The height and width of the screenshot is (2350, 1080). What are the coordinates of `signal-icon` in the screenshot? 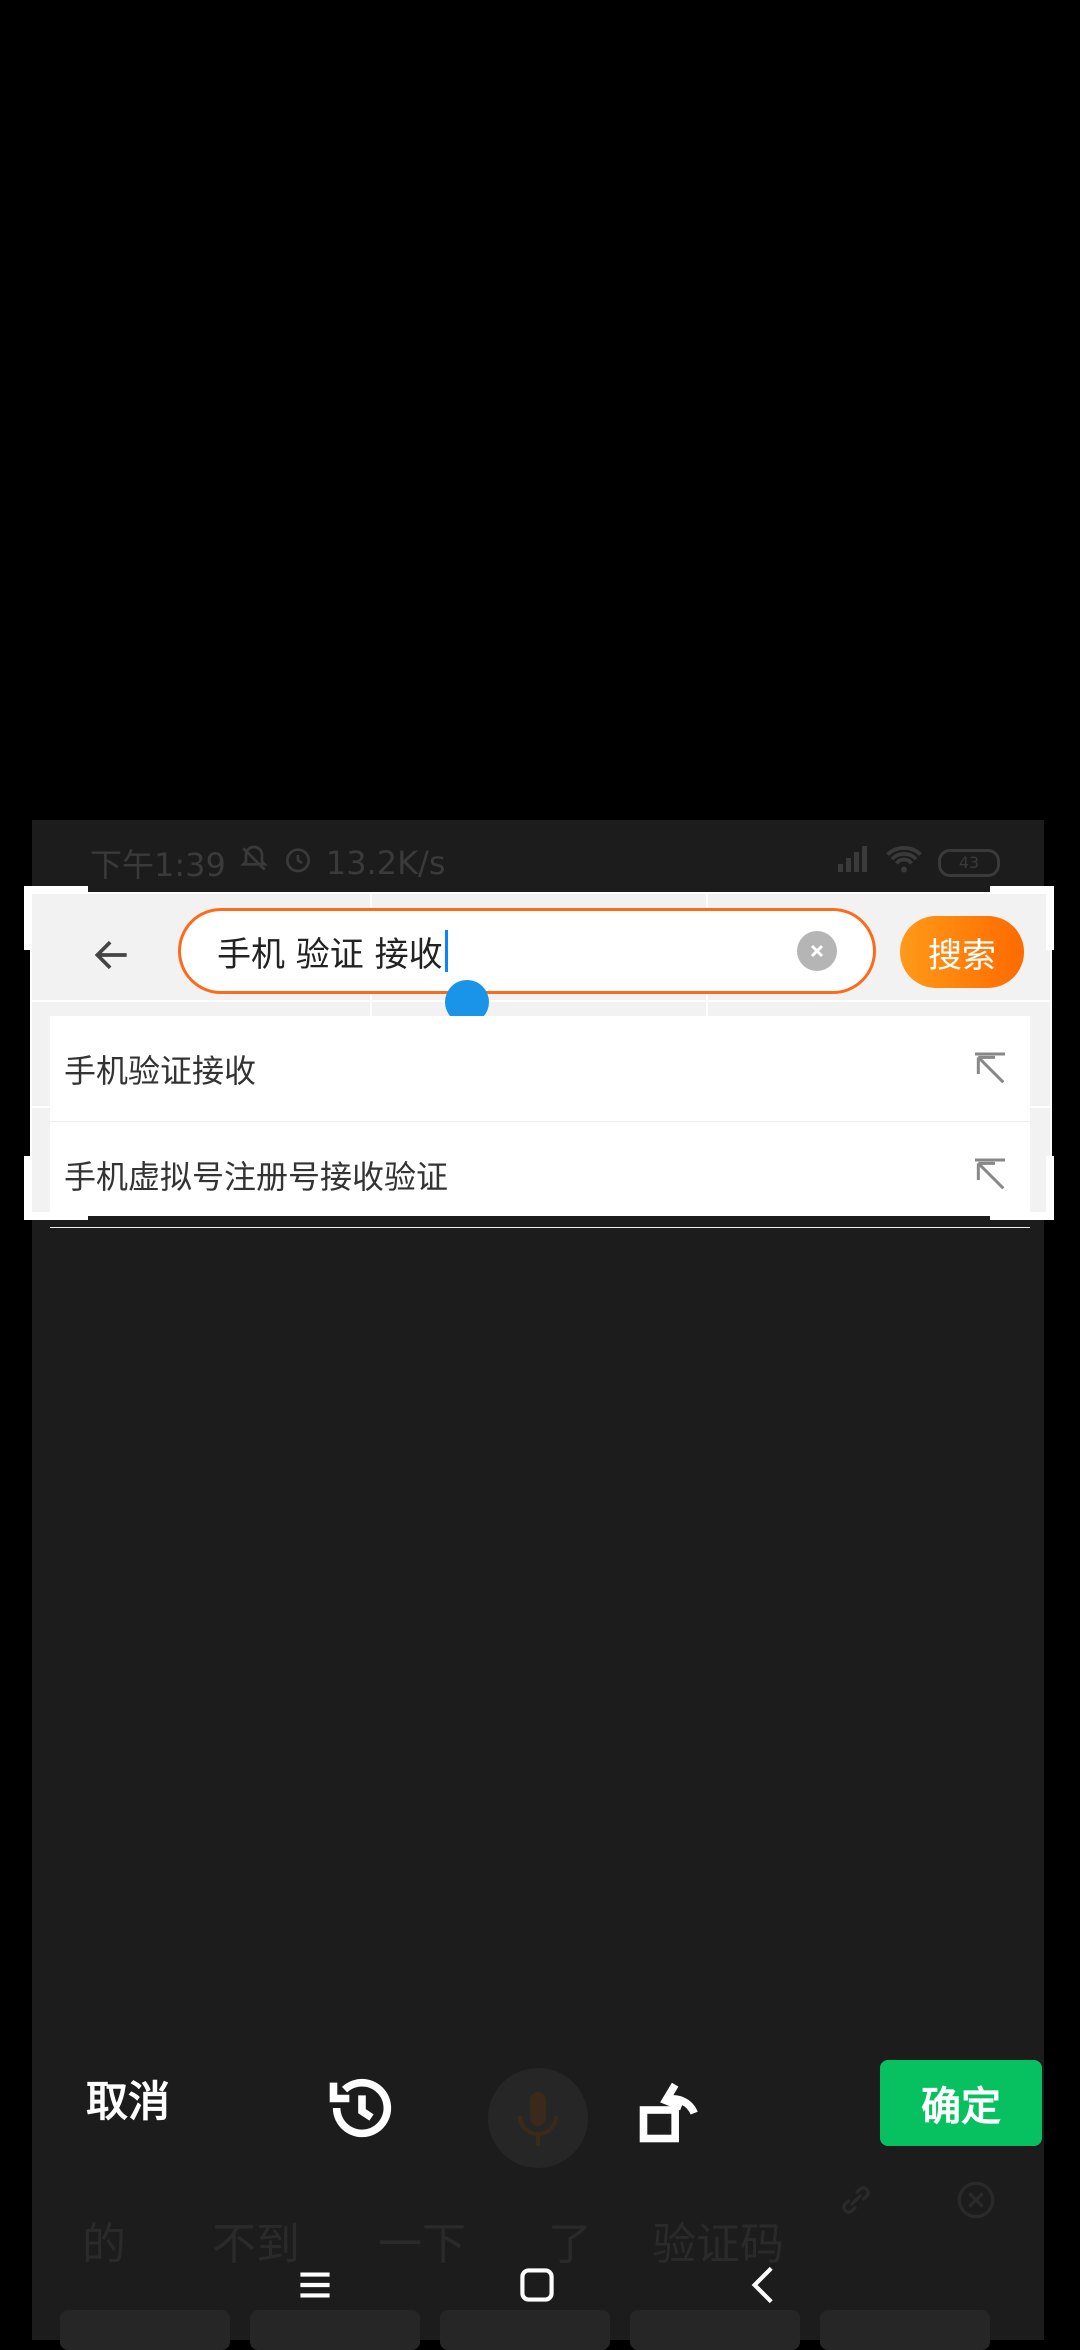 It's located at (853, 863).